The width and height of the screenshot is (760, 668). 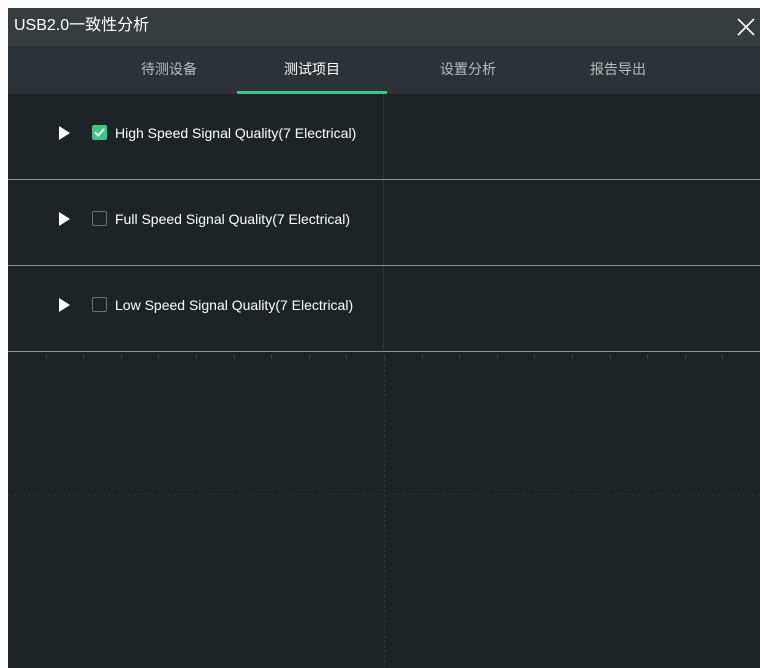 I want to click on tab-device-under-test: 待测设备, so click(x=169, y=70).